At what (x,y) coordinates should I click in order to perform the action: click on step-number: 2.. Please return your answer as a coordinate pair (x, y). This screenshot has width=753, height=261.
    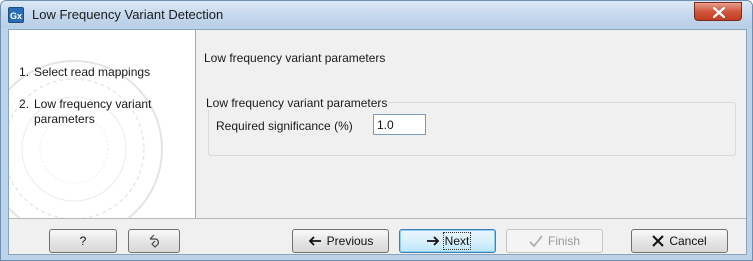
    Looking at the image, I should click on (24, 104).